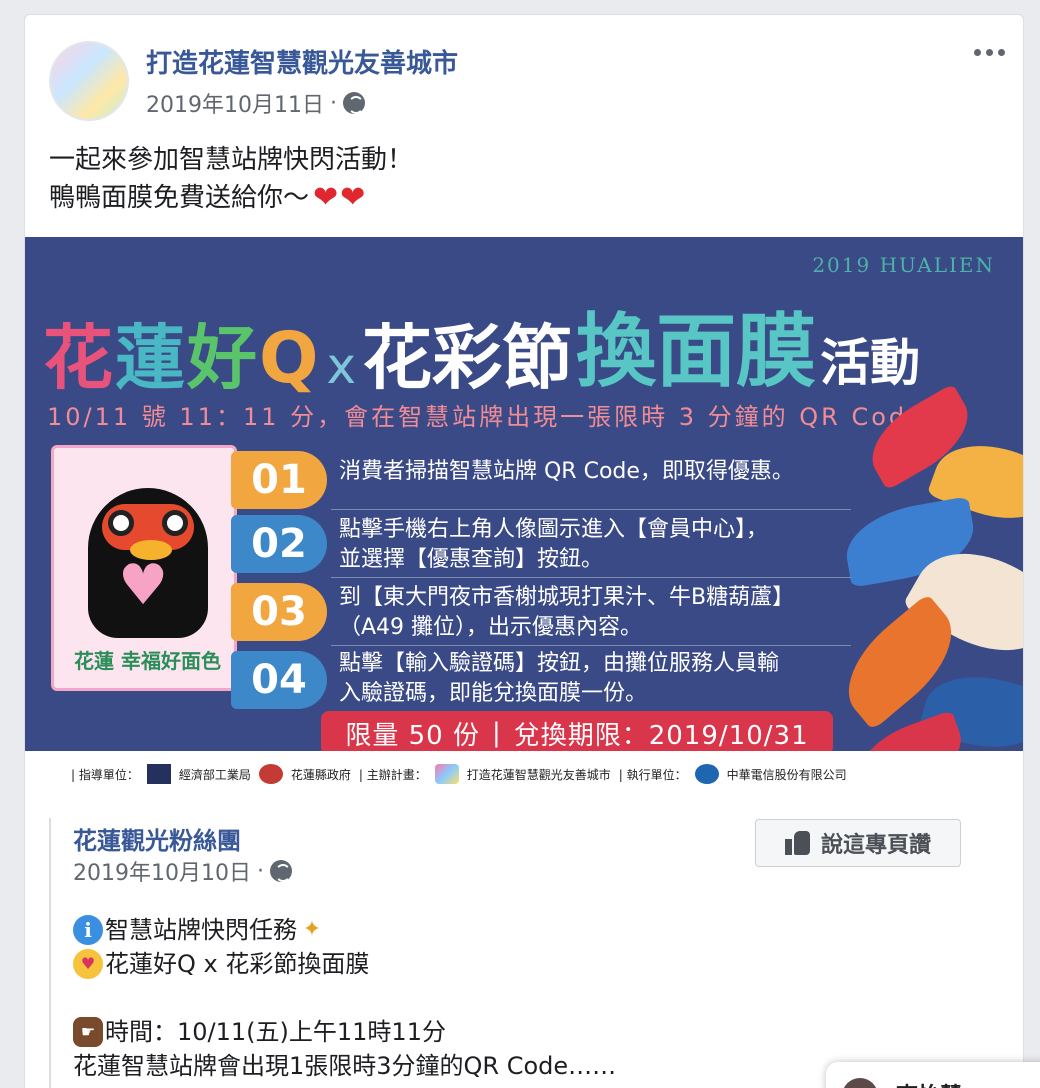 Image resolution: width=1040 pixels, height=1088 pixels. I want to click on heart-icon: ♥, so click(143, 585).